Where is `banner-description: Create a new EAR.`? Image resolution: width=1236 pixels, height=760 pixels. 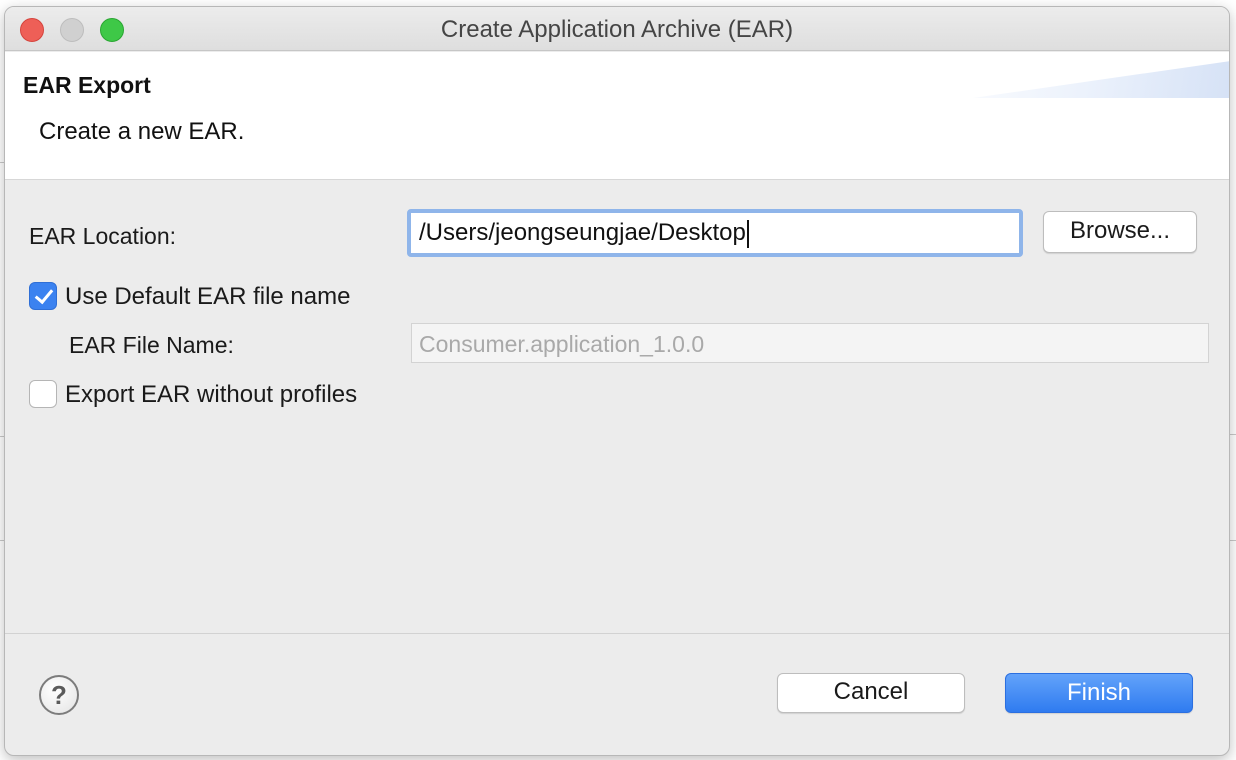
banner-description: Create a new EAR. is located at coordinates (142, 131).